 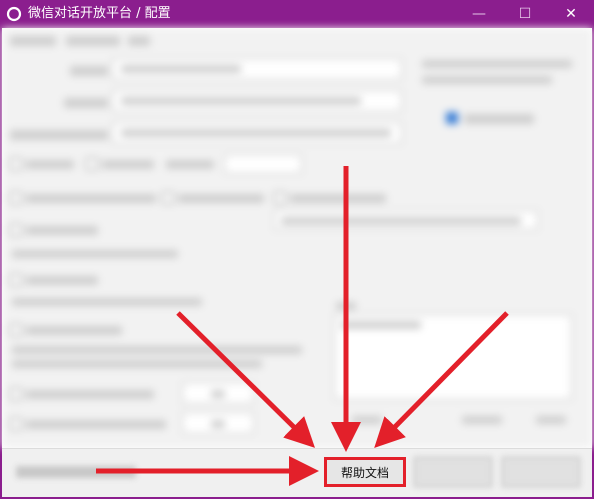 What do you see at coordinates (541, 472) in the screenshot?
I see `cancel-button` at bounding box center [541, 472].